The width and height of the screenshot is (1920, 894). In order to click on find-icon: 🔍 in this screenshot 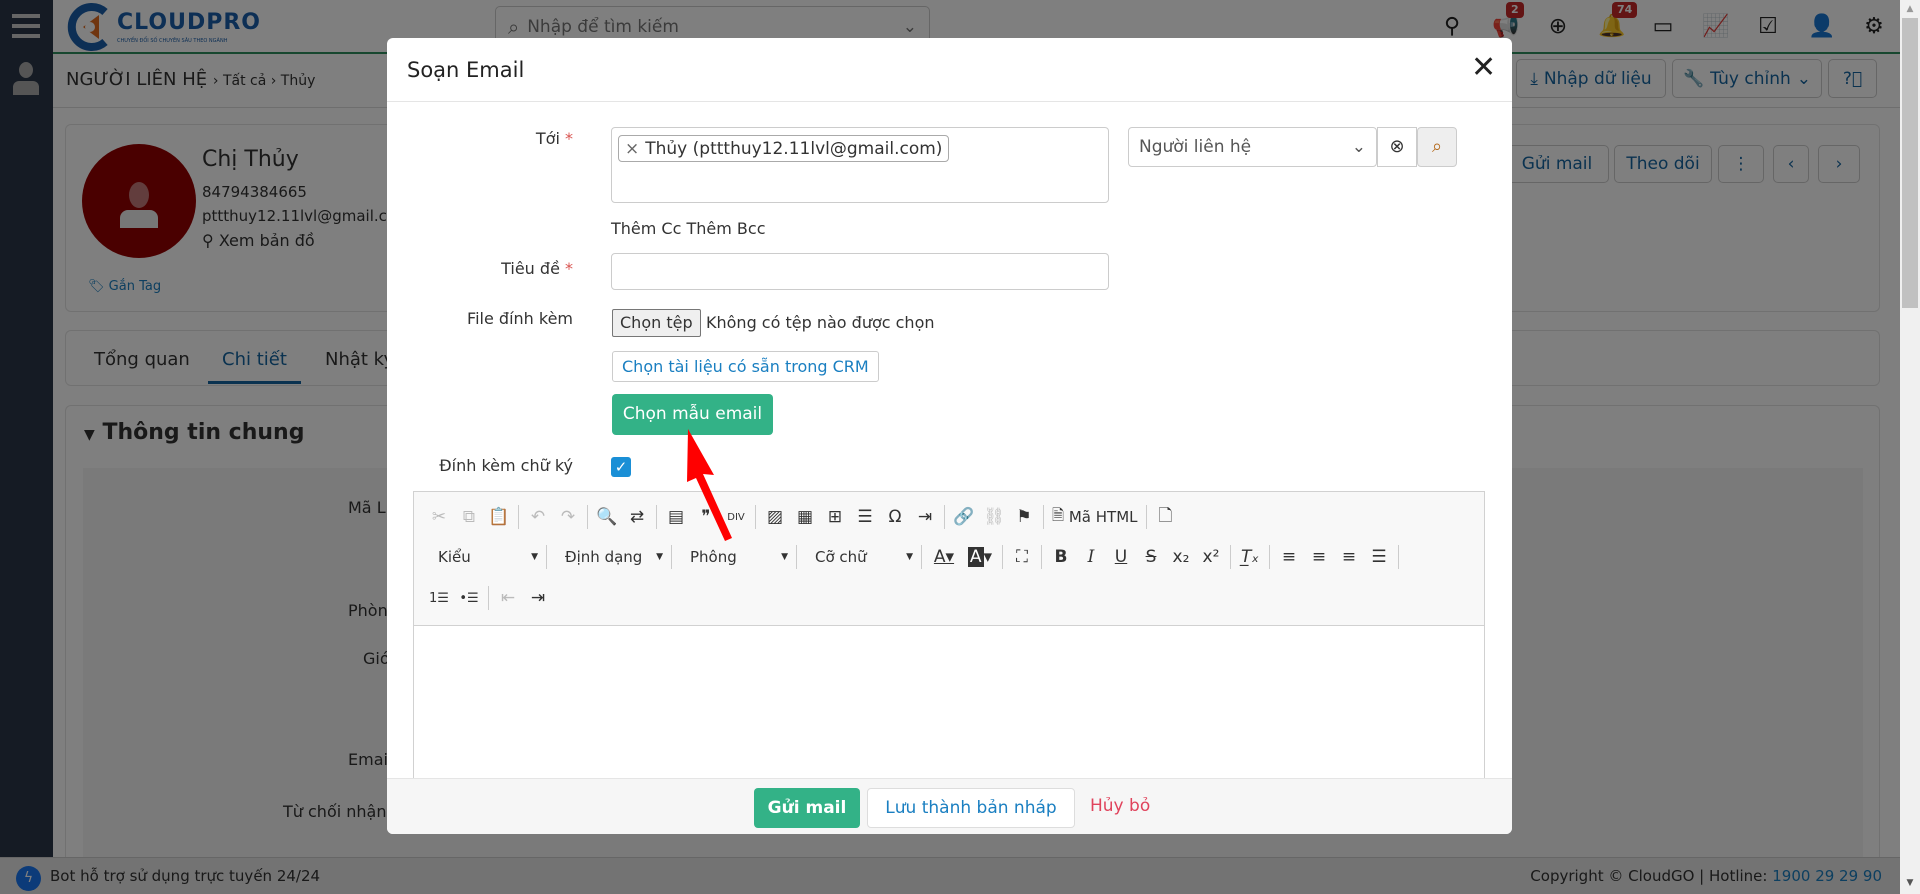, I will do `click(607, 517)`.